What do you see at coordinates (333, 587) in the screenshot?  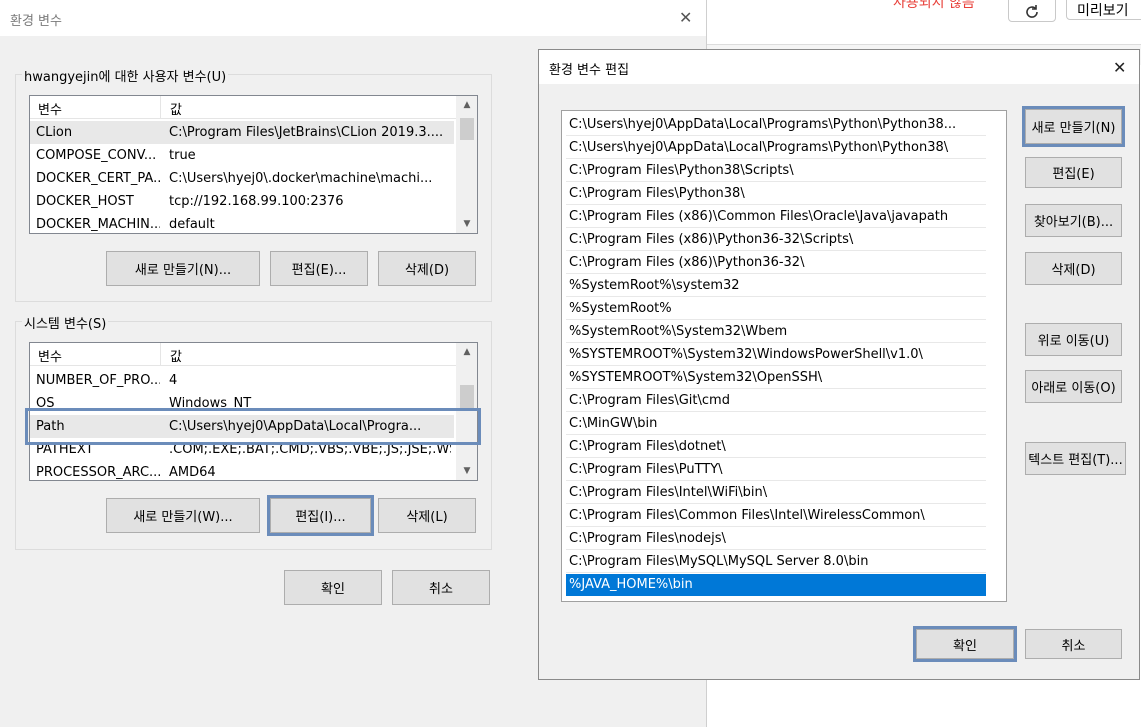 I see `env-ok-button: 확인` at bounding box center [333, 587].